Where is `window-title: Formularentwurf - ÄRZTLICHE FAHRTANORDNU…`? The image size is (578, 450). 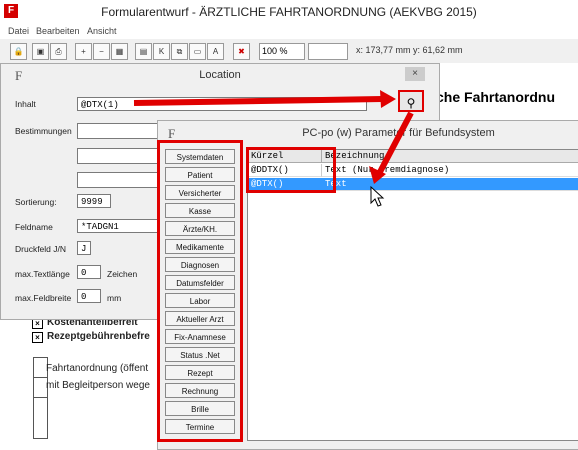
window-title: Formularentwurf - ÄRZTLICHE FAHRTANORDNU… is located at coordinates (289, 12).